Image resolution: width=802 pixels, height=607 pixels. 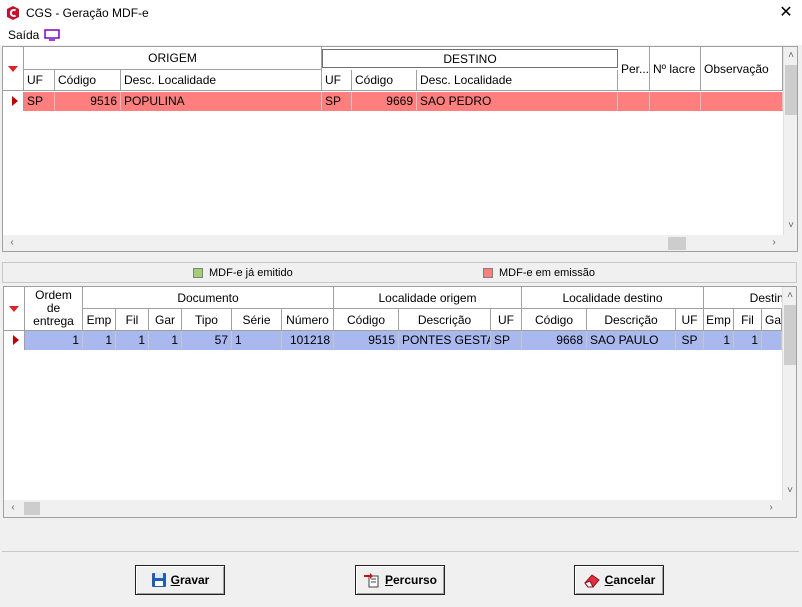 I want to click on cell-emp-destino: 1, so click(x=719, y=340).